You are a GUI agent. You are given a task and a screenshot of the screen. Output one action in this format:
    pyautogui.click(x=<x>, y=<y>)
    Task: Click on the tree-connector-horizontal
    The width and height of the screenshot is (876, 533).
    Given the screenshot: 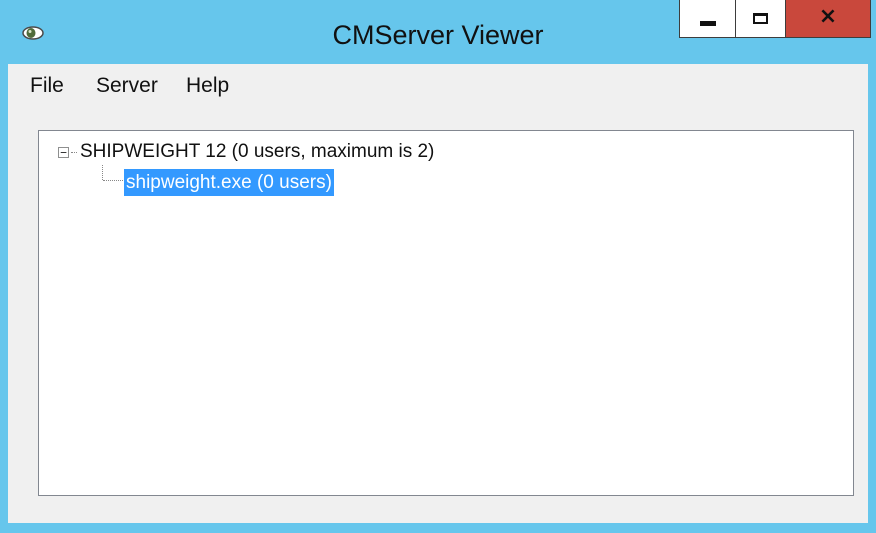 What is the action you would take?
    pyautogui.click(x=113, y=180)
    